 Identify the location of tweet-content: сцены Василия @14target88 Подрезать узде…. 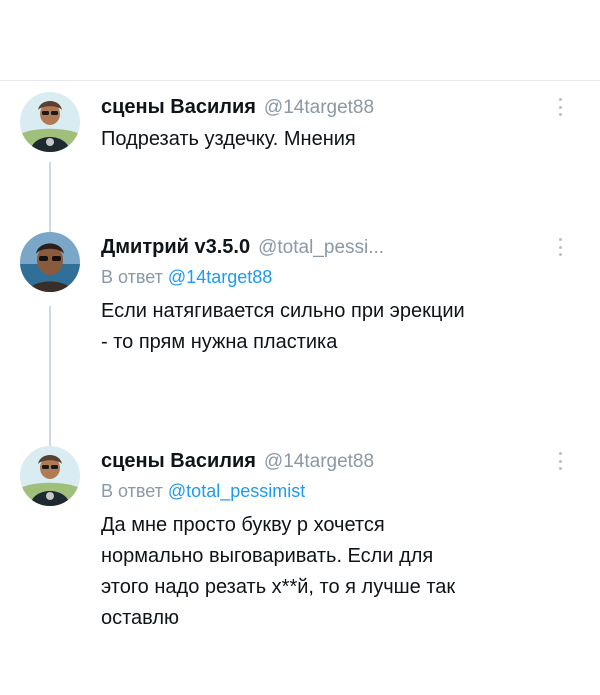
(336, 123).